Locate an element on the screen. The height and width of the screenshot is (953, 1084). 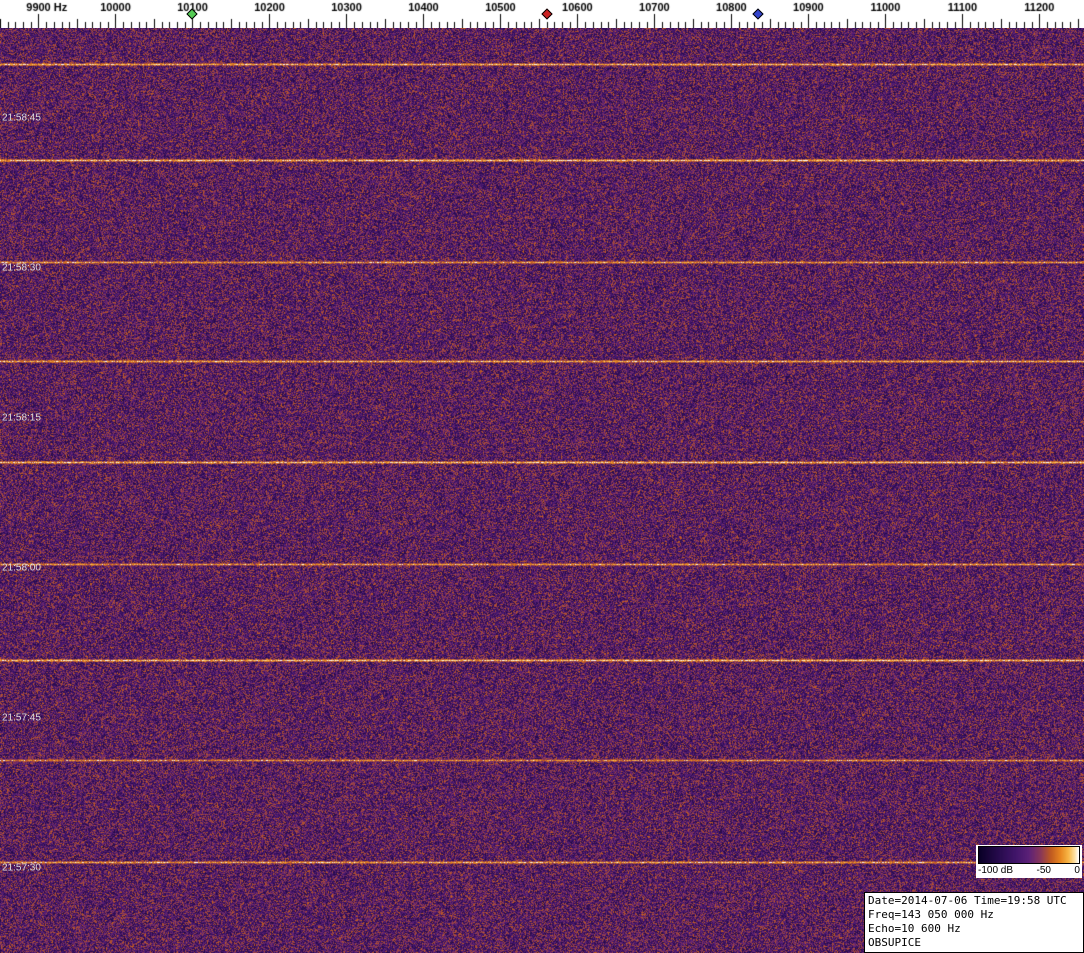
intensity-scale-labels: -100 dB -50 0 is located at coordinates (1029, 870).